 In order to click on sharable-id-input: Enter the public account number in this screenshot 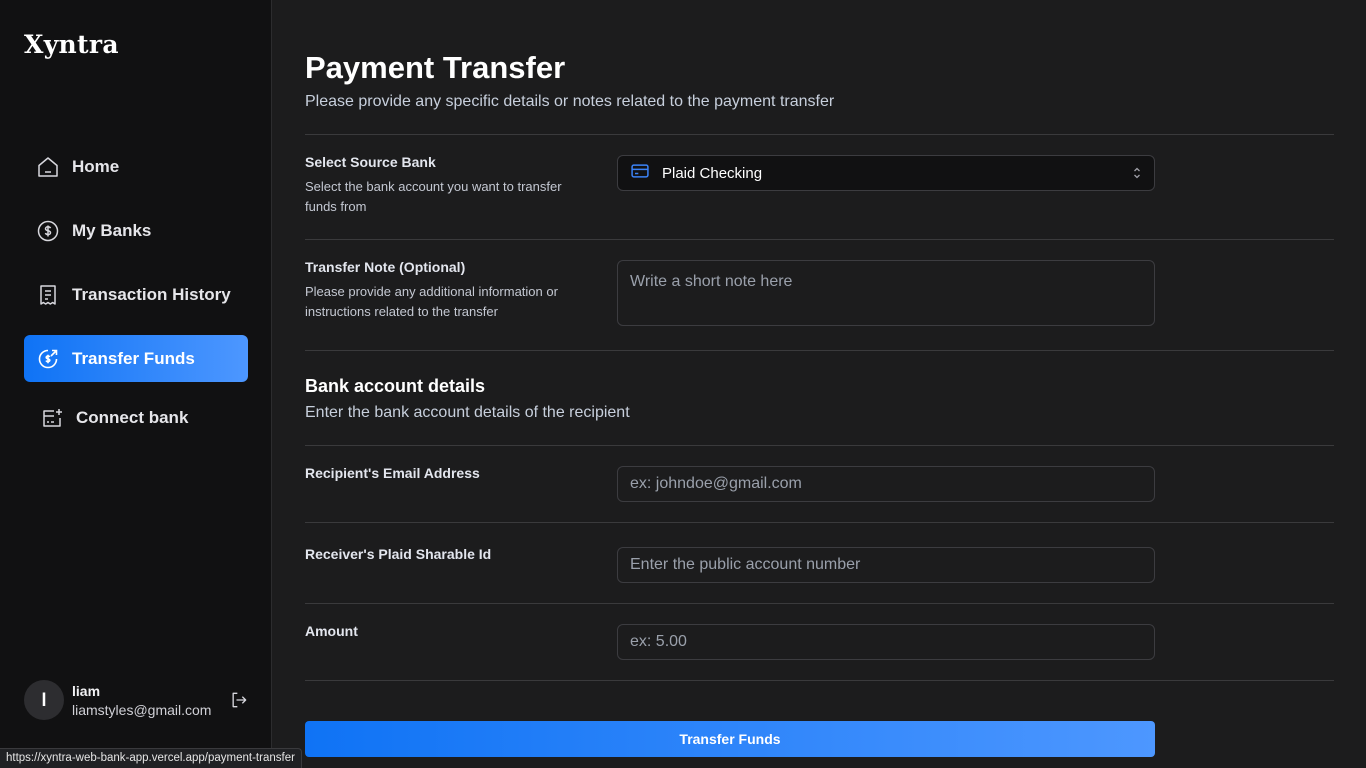, I will do `click(886, 565)`.